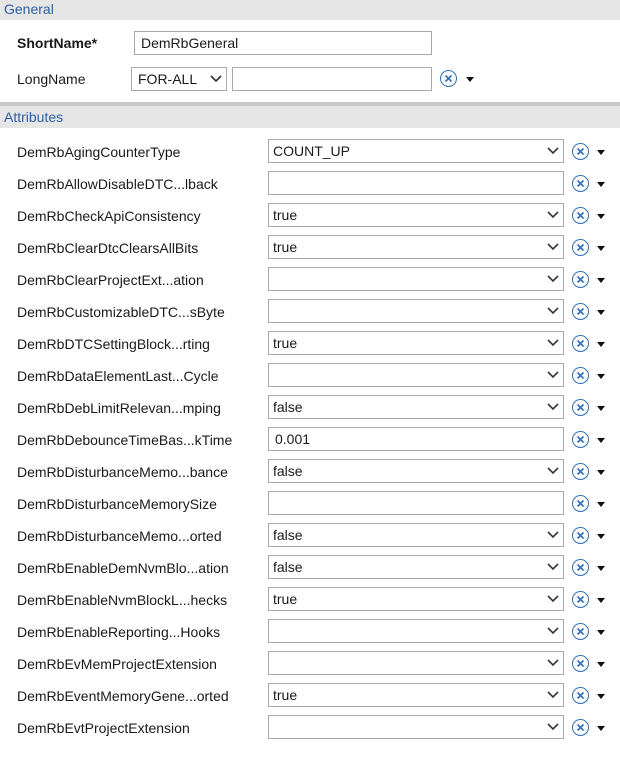 Image resolution: width=620 pixels, height=757 pixels. I want to click on attribute-row: DemRbEvMemProjectExtension, so click(310, 664).